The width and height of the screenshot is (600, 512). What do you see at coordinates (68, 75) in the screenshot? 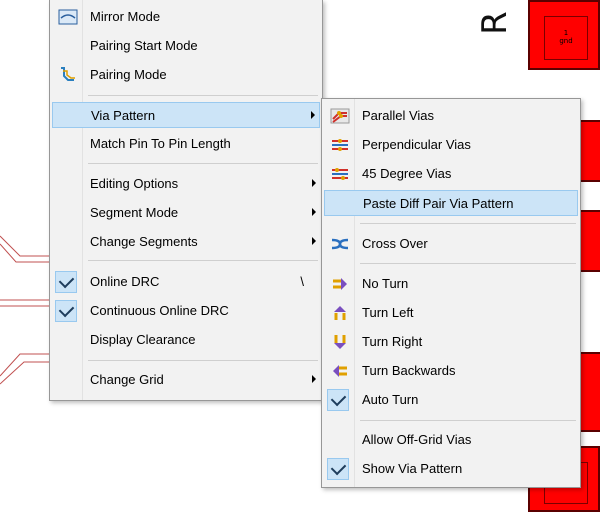
I see `pairing-mode-icon` at bounding box center [68, 75].